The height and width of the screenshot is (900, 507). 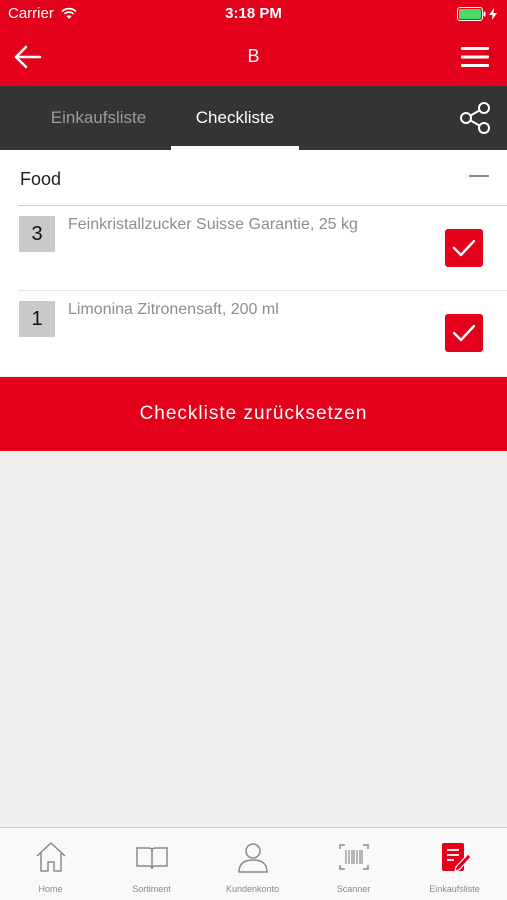 I want to click on home-icon, so click(x=50, y=857).